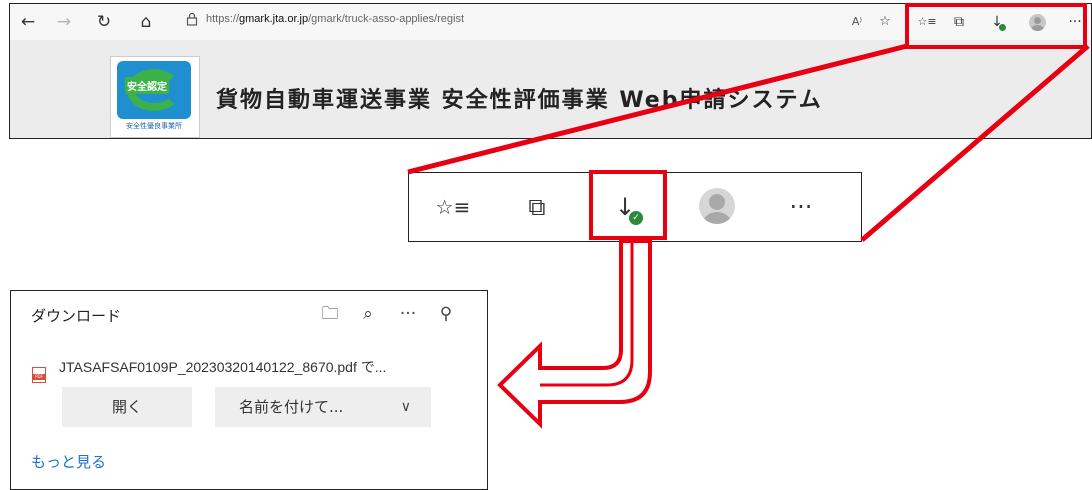  What do you see at coordinates (657, 109) in the screenshot?
I see `zoom-line-left` at bounding box center [657, 109].